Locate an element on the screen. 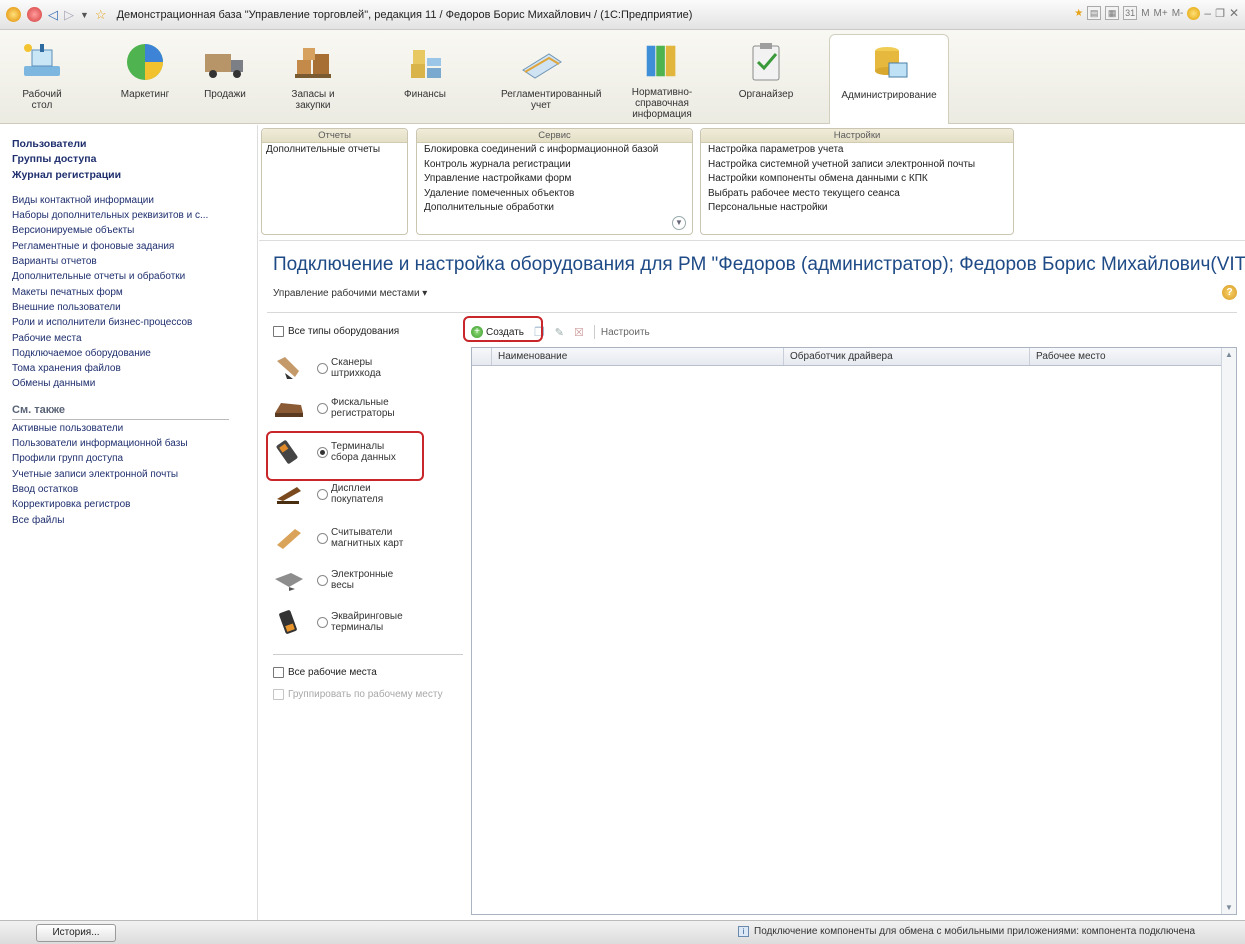 The image size is (1245, 944). see-also-item: Профили групп доступа is located at coordinates (134, 458).